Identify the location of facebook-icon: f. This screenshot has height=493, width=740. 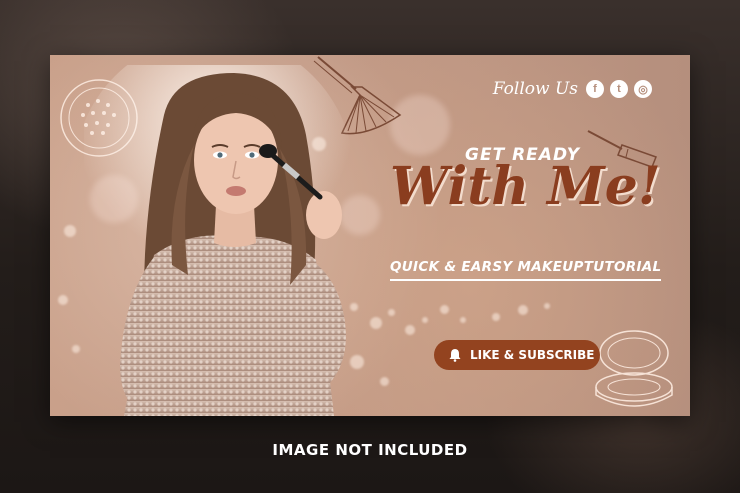
(595, 89).